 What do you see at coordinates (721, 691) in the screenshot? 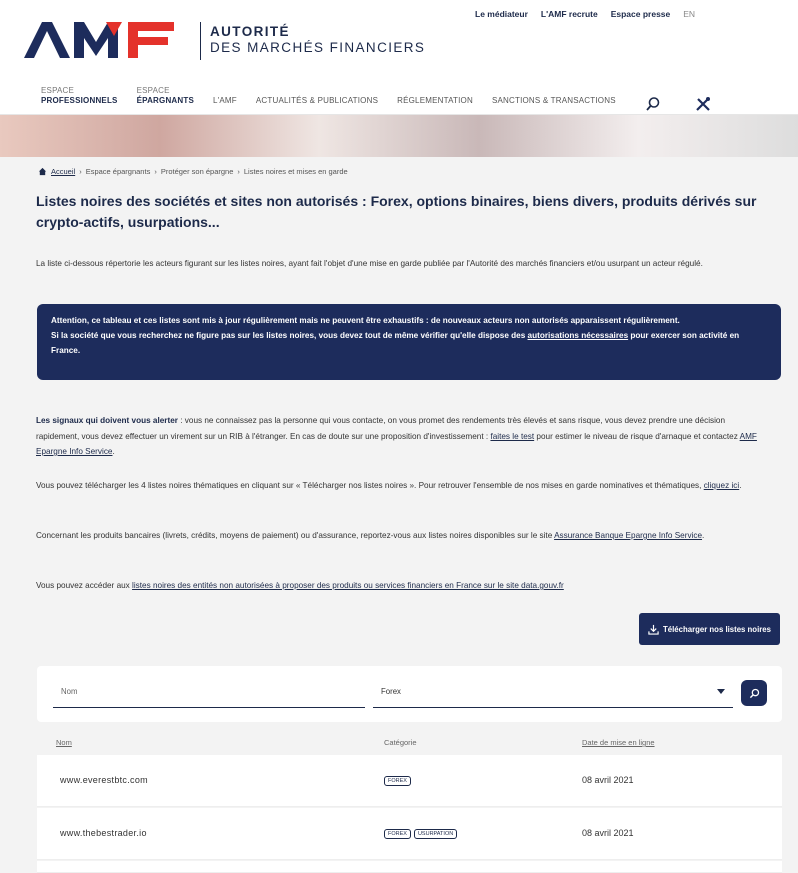
I see `chevron-down-icon` at bounding box center [721, 691].